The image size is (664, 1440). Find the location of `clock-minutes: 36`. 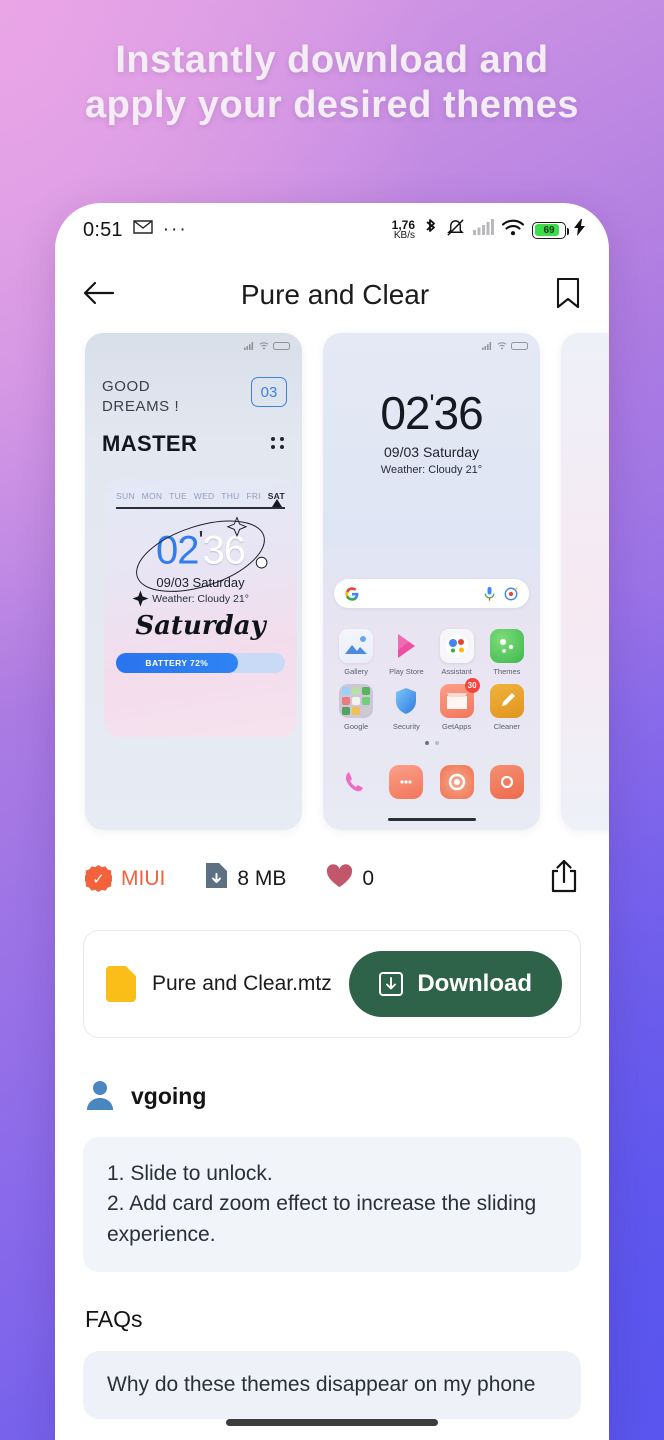

clock-minutes: 36 is located at coordinates (223, 549).